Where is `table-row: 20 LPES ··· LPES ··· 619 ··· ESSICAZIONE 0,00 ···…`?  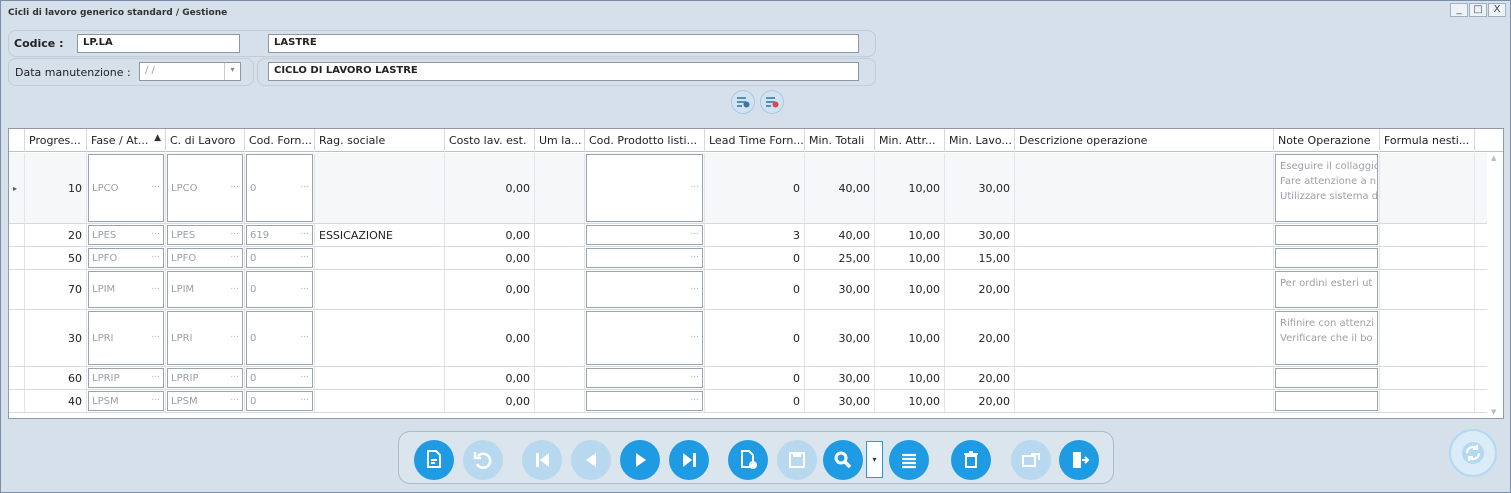
table-row: 20 LPES ··· LPES ··· 619 ··· ESSICAZIONE 0,00 ···… is located at coordinates (748, 235).